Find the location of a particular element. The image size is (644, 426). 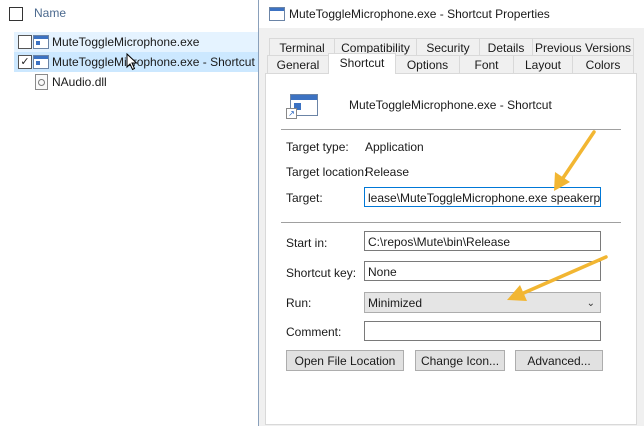

comment-label: Comment: is located at coordinates (314, 332).